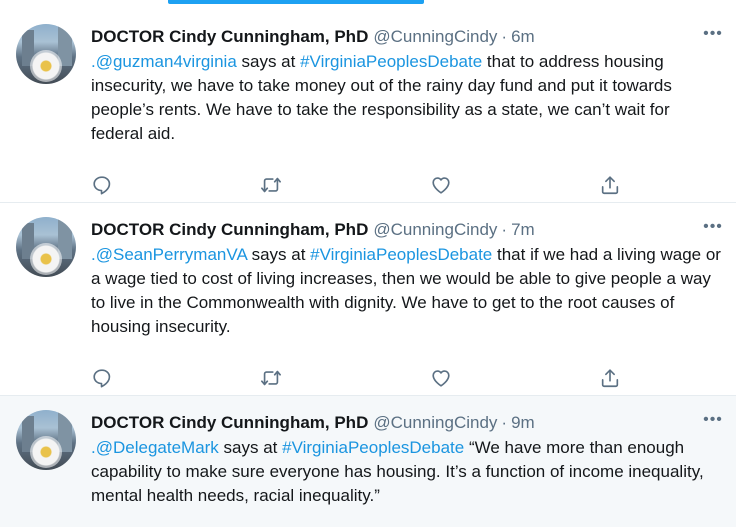 The height and width of the screenshot is (527, 736). Describe the element at coordinates (523, 423) in the screenshot. I see `tweet-timestamp: 9m` at that location.